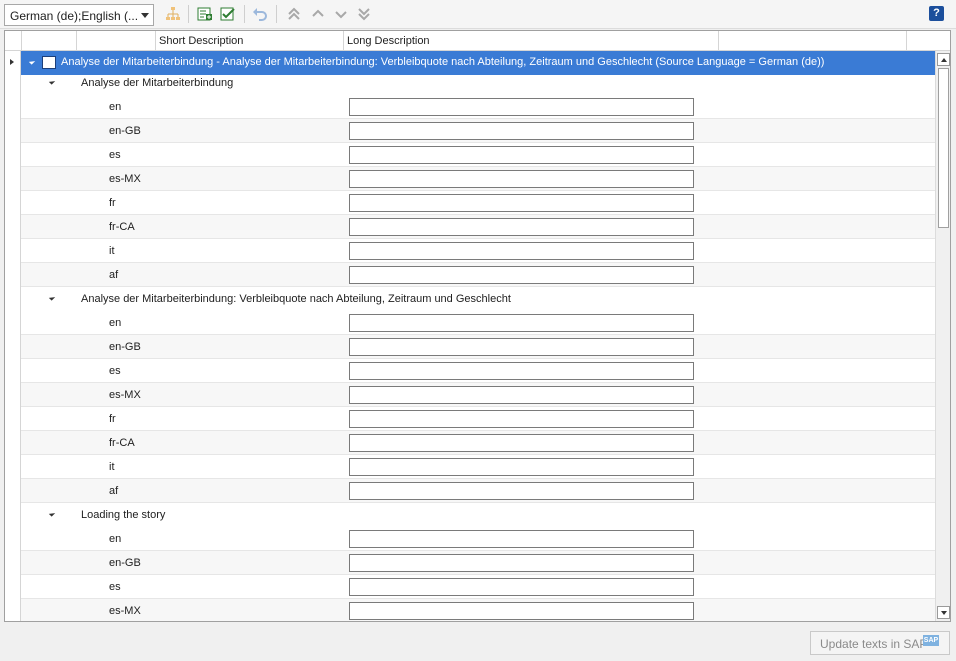 The width and height of the screenshot is (956, 661). I want to click on chevron-down-icon, so click(145, 15).